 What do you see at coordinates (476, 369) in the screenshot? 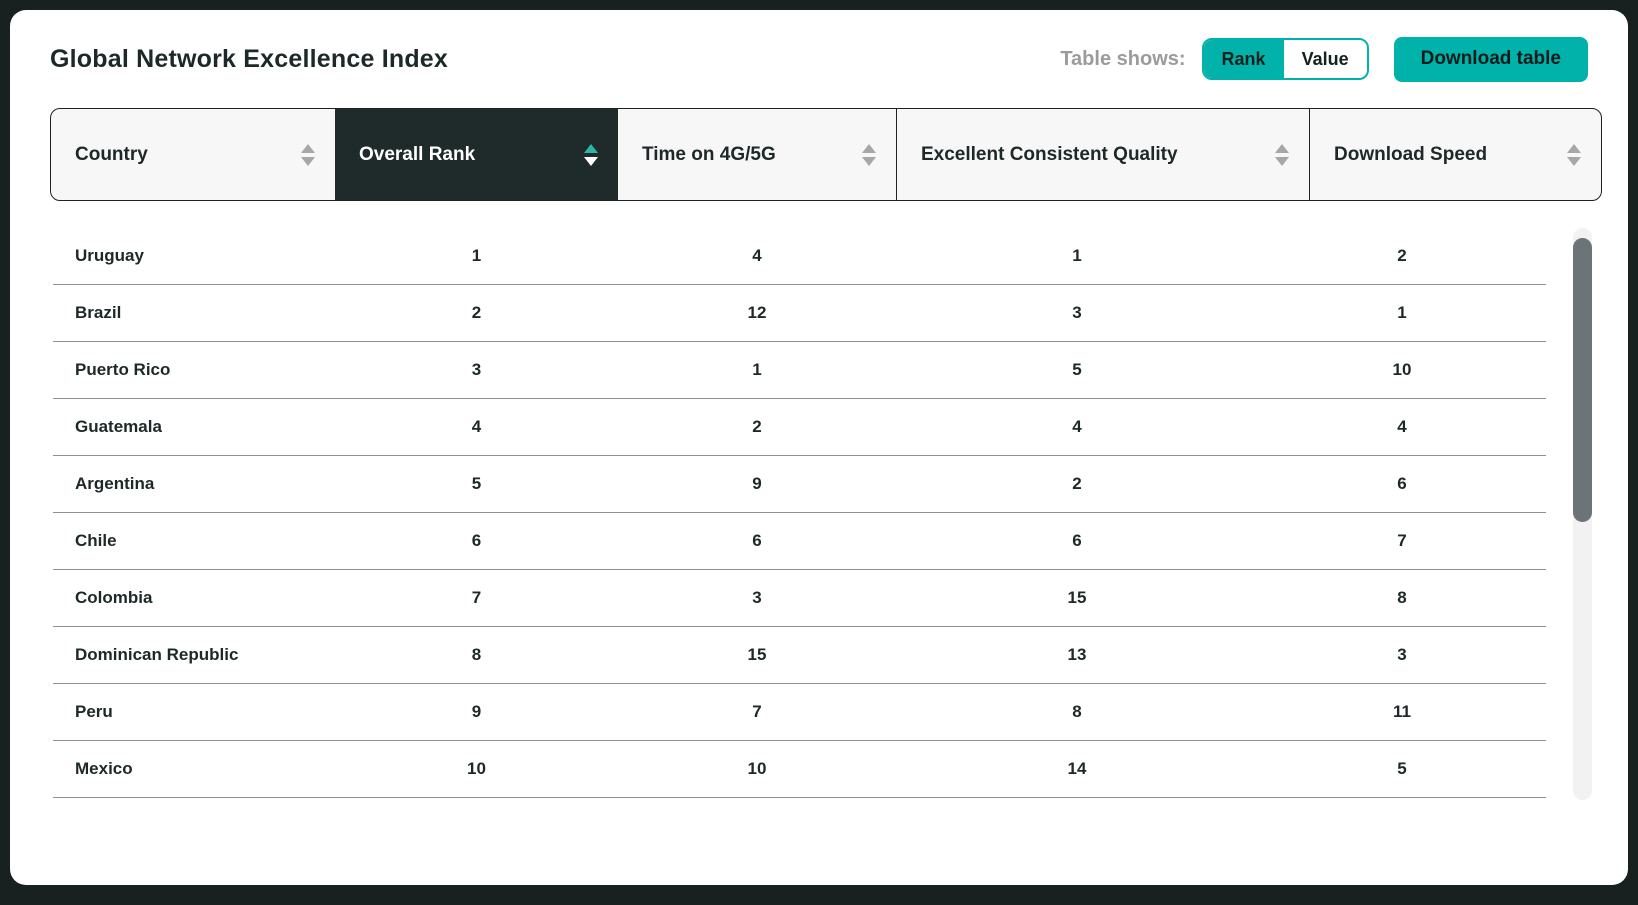
I see `overall-rank-cell: 3` at bounding box center [476, 369].